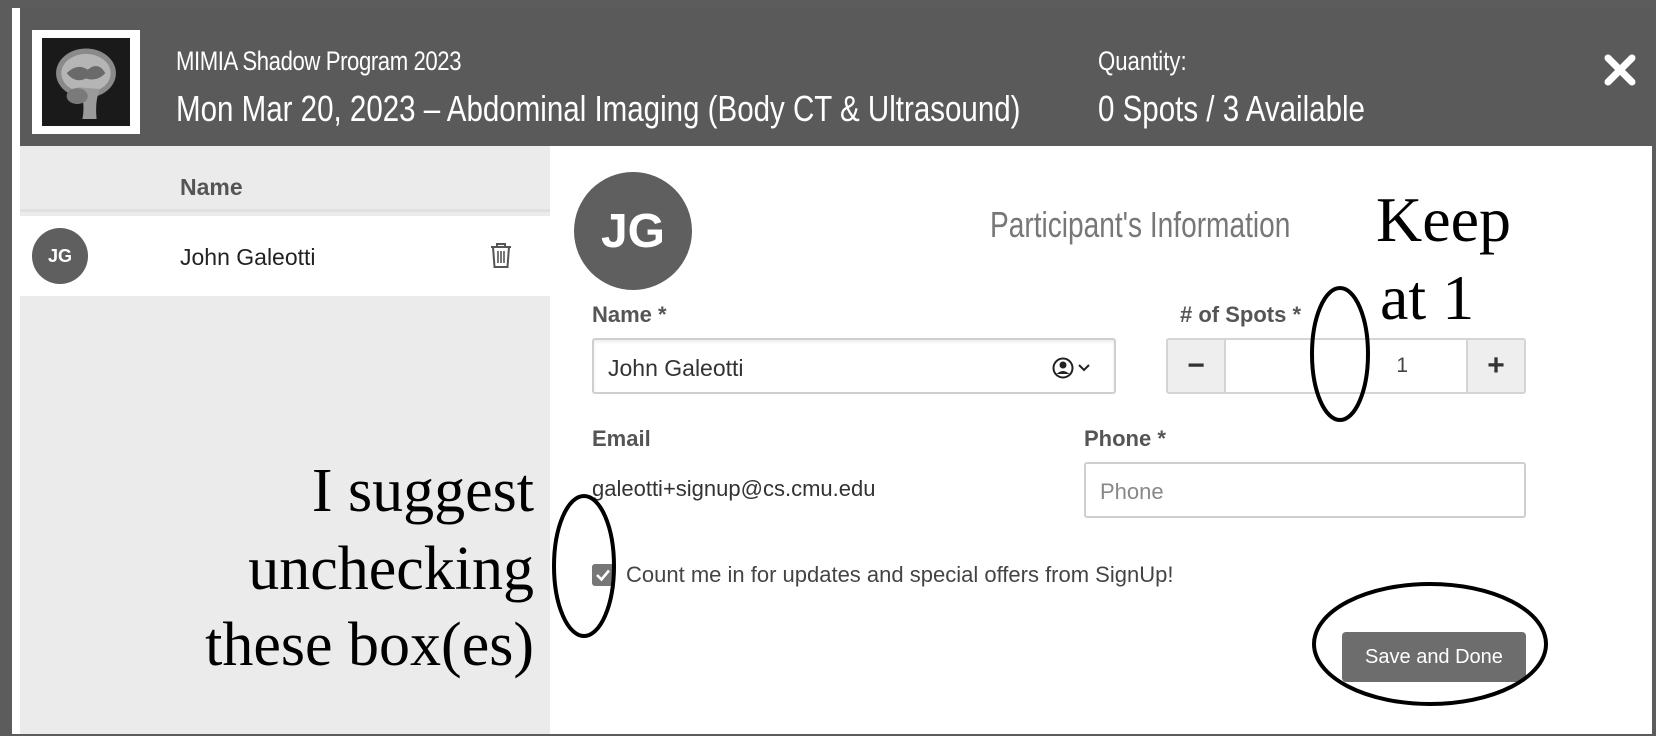 The height and width of the screenshot is (736, 1656). Describe the element at coordinates (1132, 491) in the screenshot. I see `phone-placeholder: Phone` at that location.